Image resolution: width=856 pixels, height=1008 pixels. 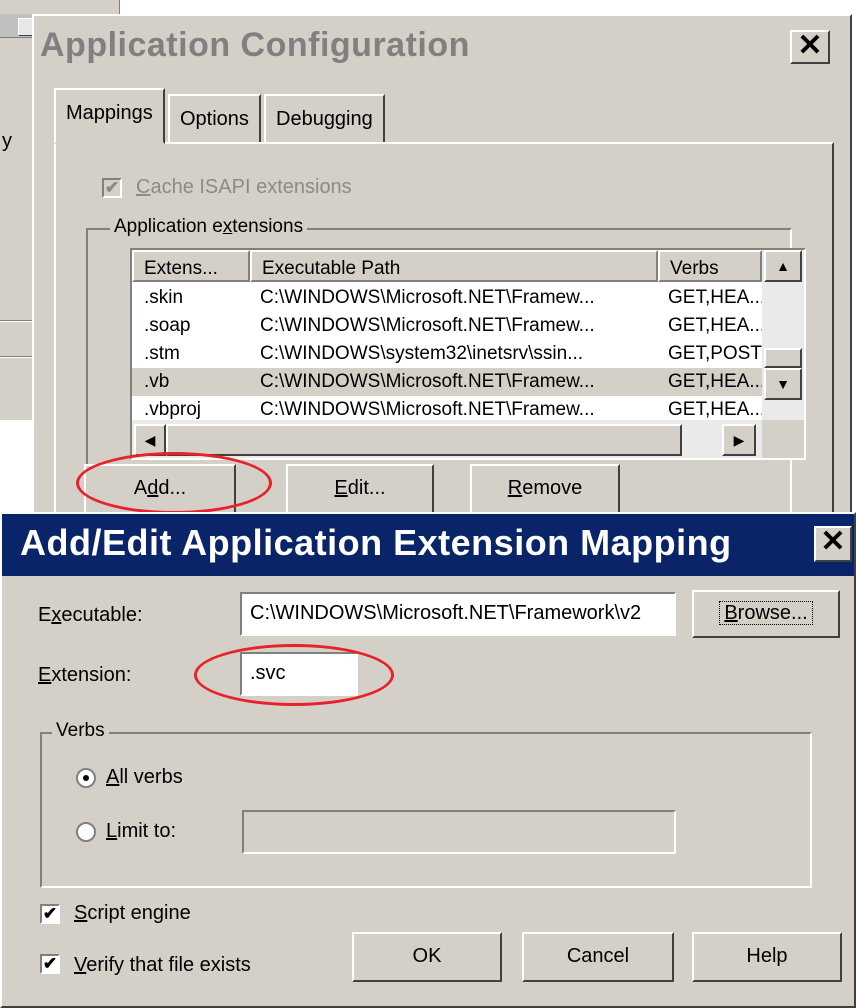 I want to click on script-engine-label: Script engine, so click(x=132, y=913).